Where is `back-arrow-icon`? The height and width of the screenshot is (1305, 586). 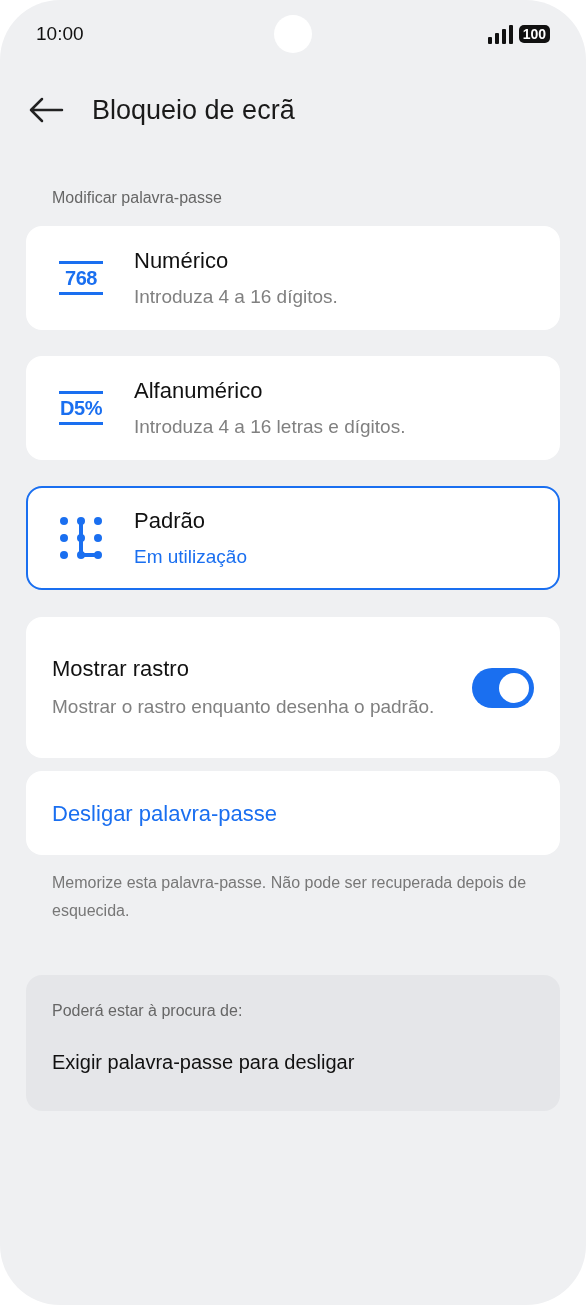 back-arrow-icon is located at coordinates (46, 110).